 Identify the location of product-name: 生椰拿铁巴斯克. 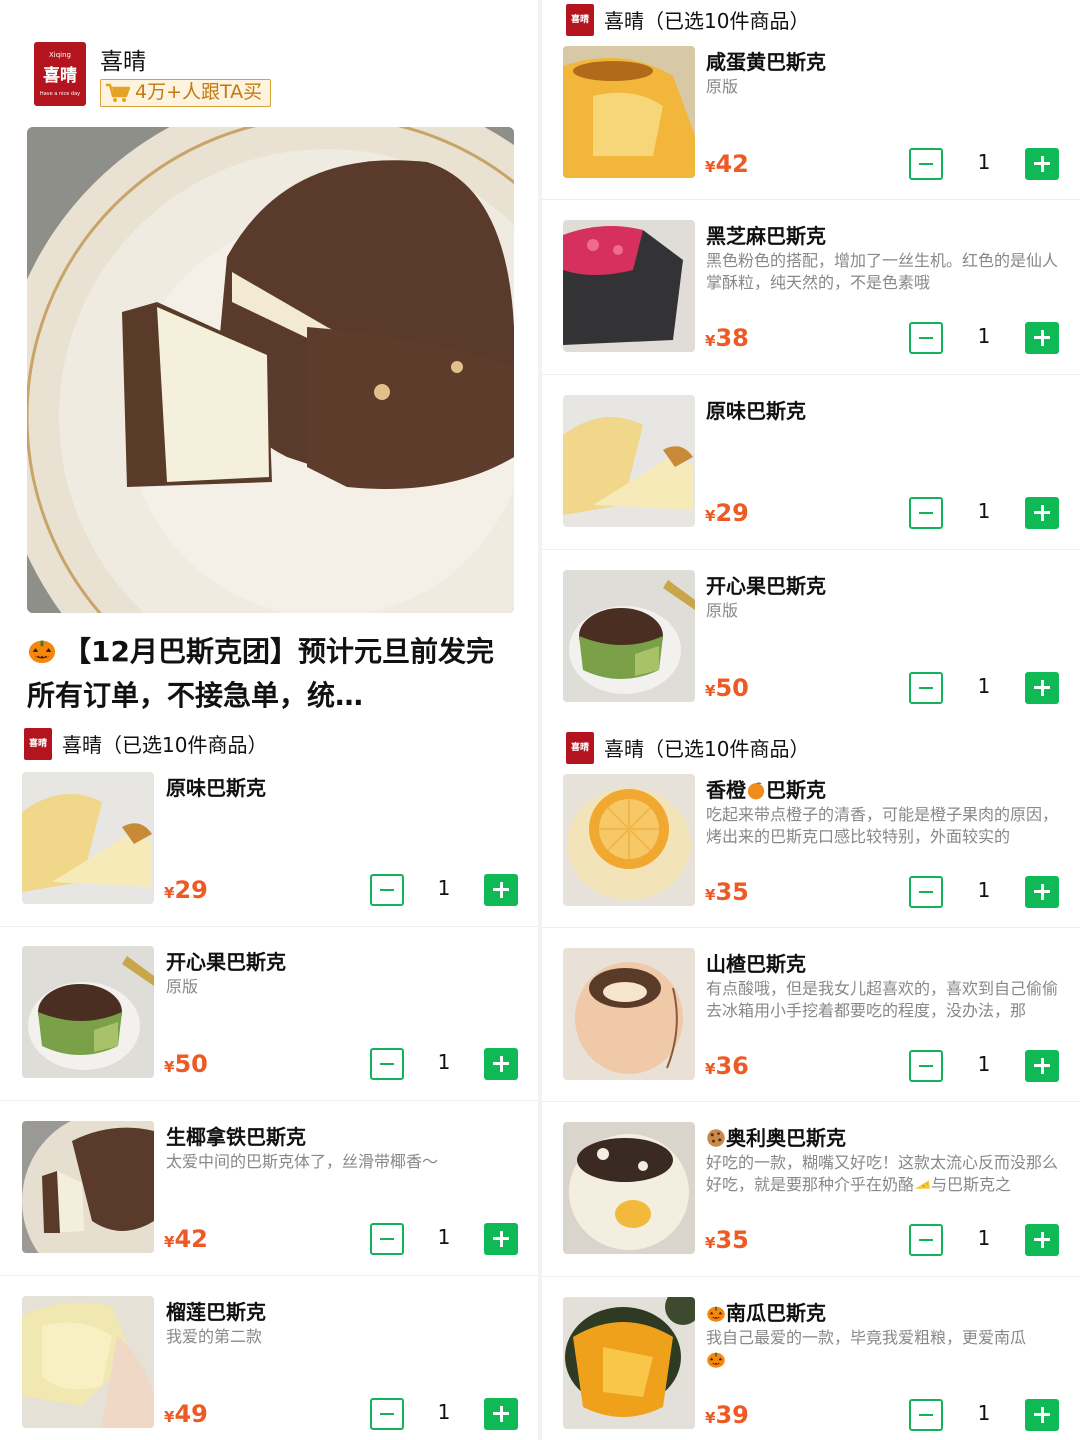
(236, 1137).